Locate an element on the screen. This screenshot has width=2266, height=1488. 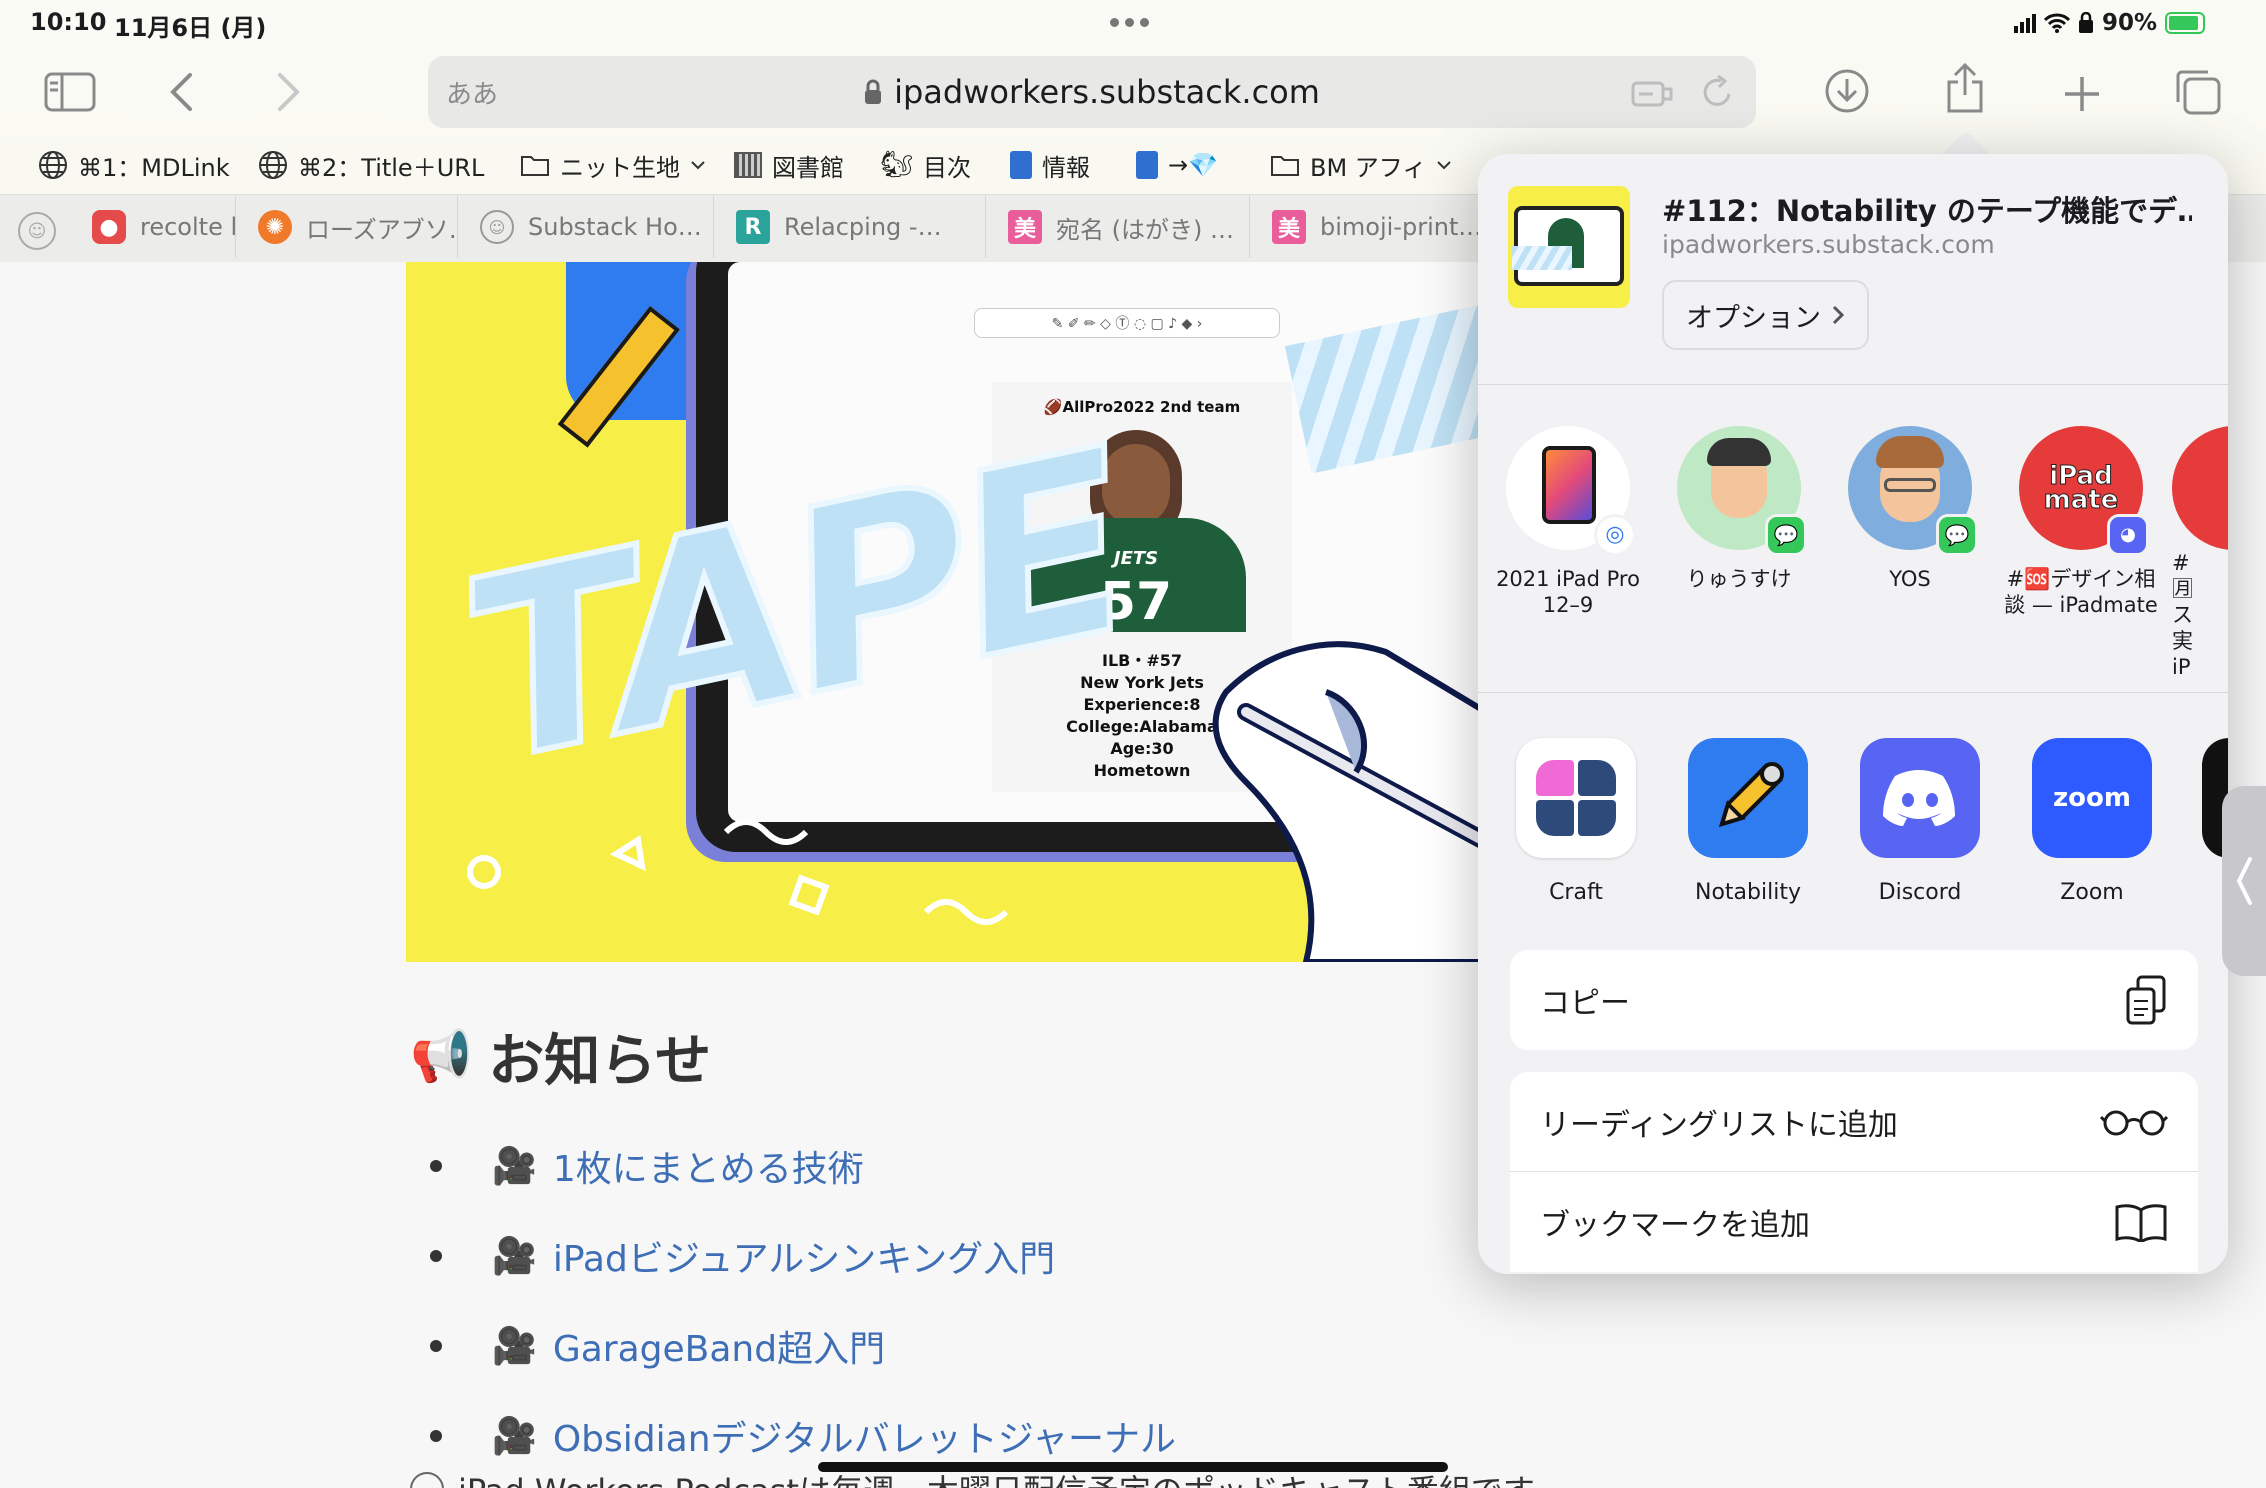
battery-icon is located at coordinates (2185, 23).